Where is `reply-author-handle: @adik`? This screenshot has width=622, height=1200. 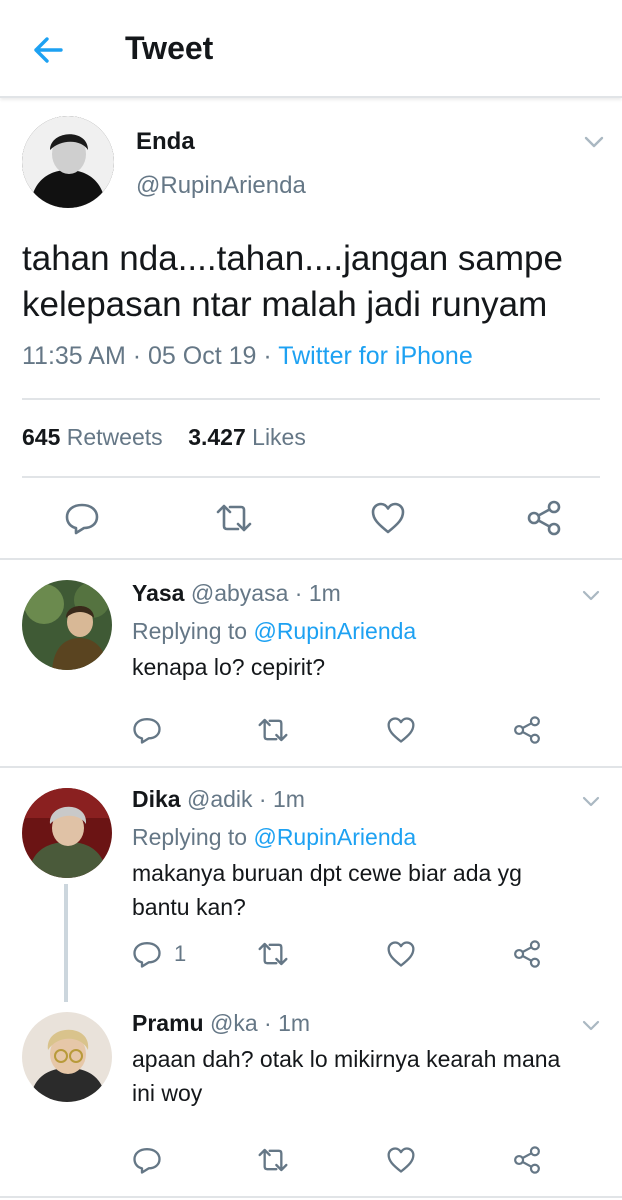
reply-author-handle: @adik is located at coordinates (220, 799).